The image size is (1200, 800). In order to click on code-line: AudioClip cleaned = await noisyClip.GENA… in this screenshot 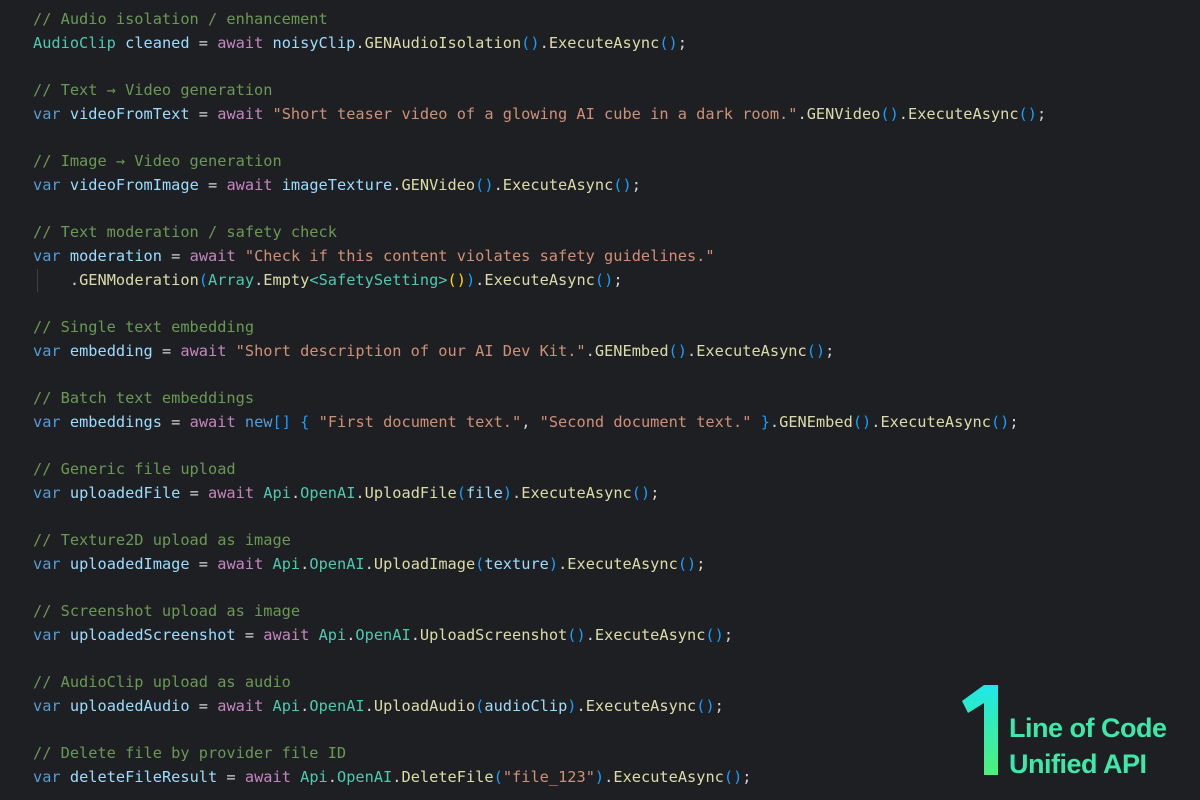, I will do `click(539, 44)`.